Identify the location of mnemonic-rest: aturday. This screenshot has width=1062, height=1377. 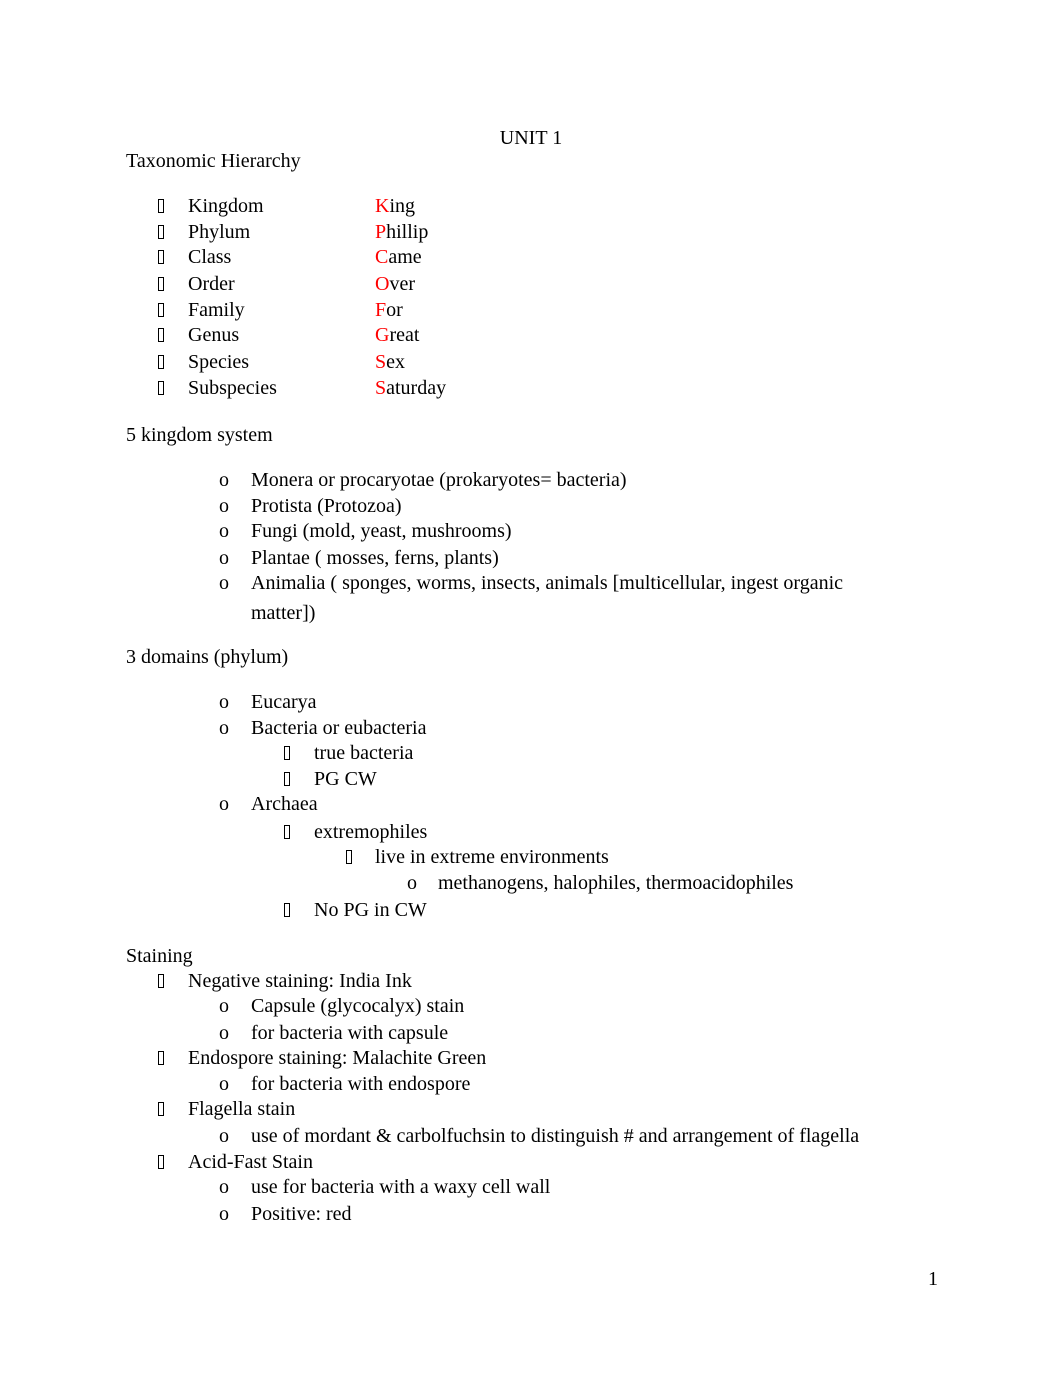
(416, 388).